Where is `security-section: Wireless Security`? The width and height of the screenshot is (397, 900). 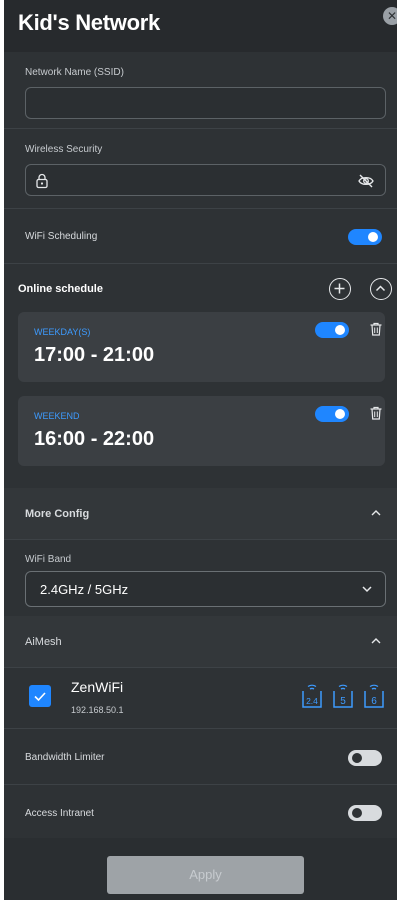
security-section: Wireless Security is located at coordinates (200, 169).